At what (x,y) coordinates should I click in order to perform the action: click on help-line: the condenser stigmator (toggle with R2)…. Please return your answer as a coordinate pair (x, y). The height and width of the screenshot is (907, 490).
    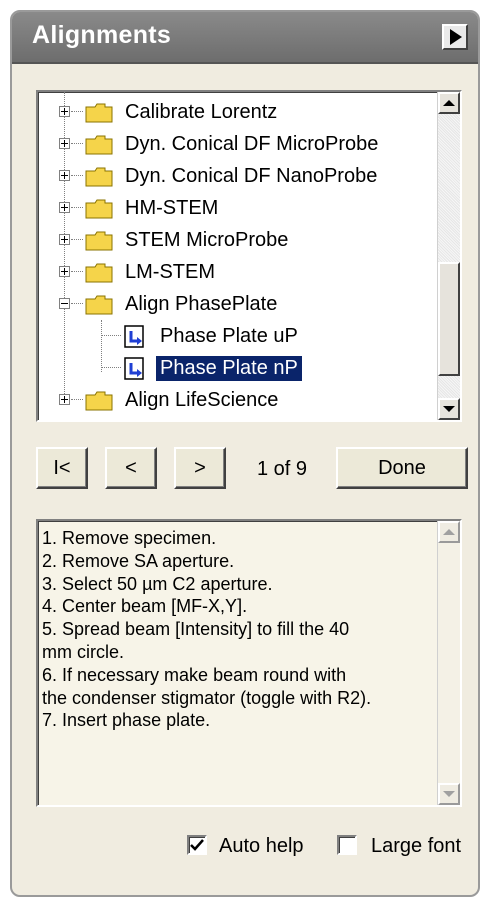
    Looking at the image, I should click on (207, 697).